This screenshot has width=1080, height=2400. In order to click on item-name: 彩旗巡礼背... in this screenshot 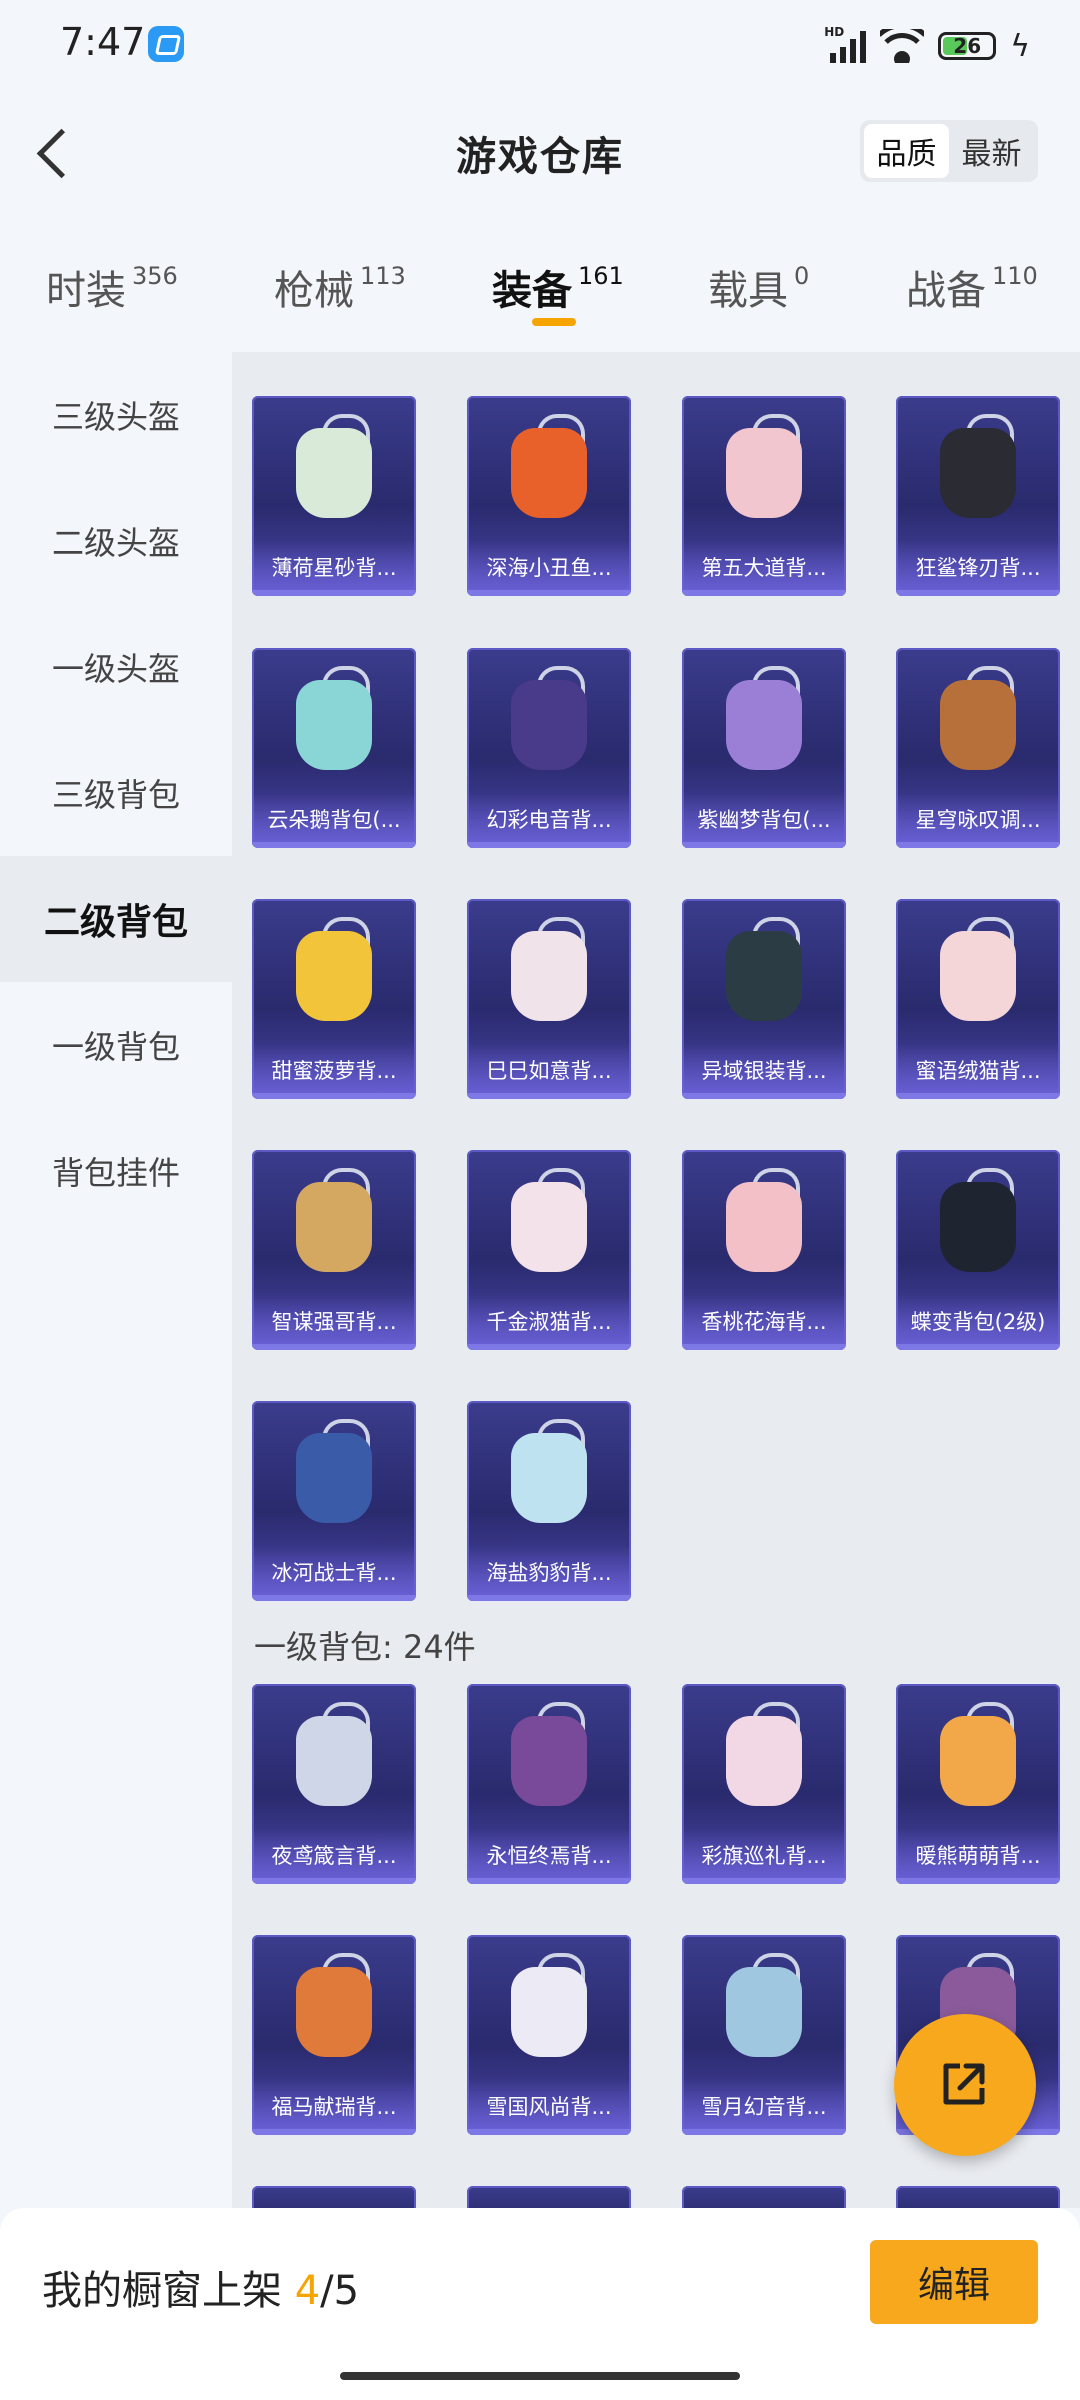, I will do `click(764, 1856)`.